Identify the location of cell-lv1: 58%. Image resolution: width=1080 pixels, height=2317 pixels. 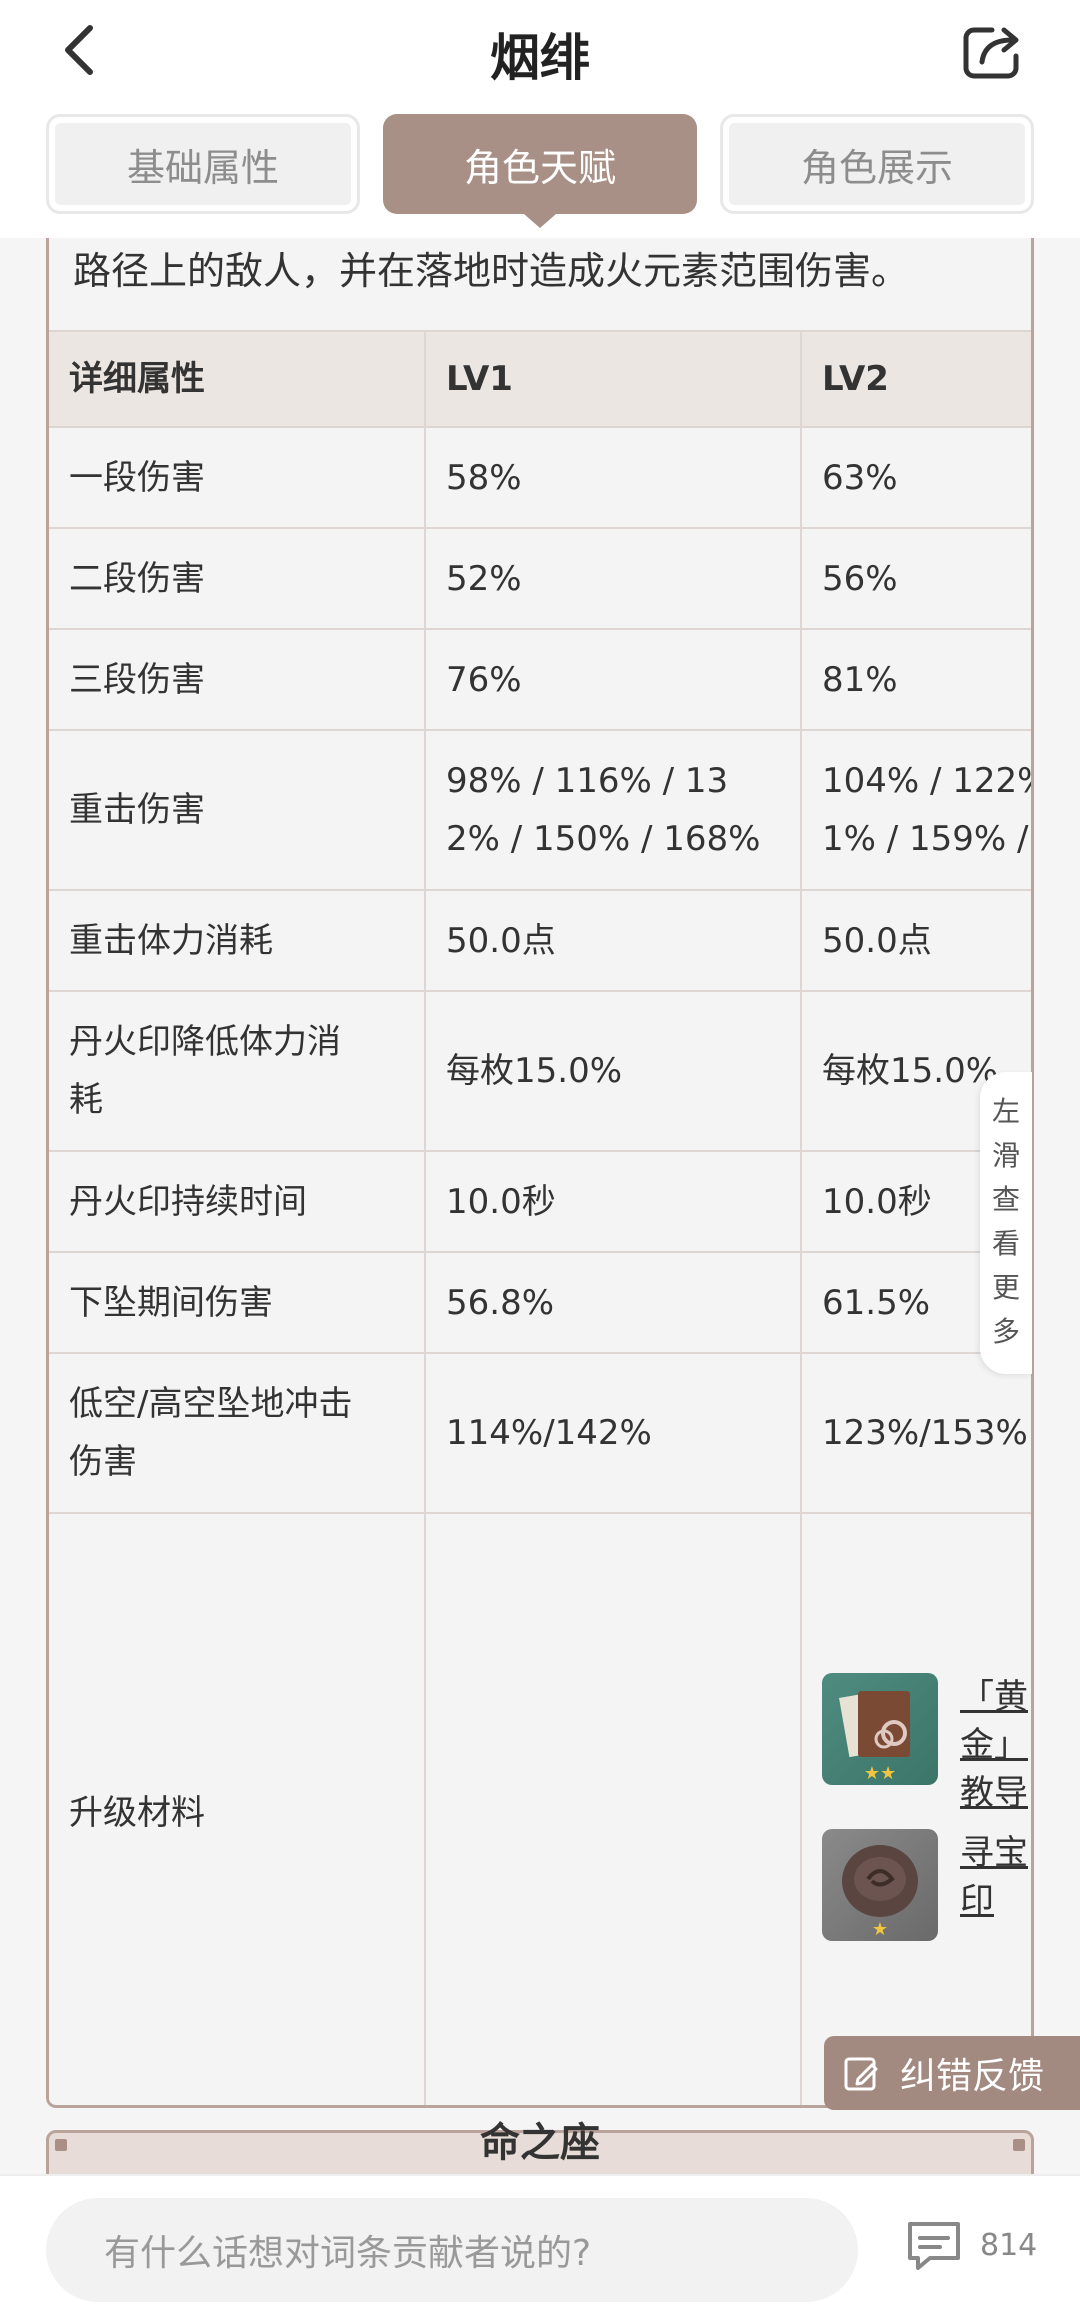
(613, 477).